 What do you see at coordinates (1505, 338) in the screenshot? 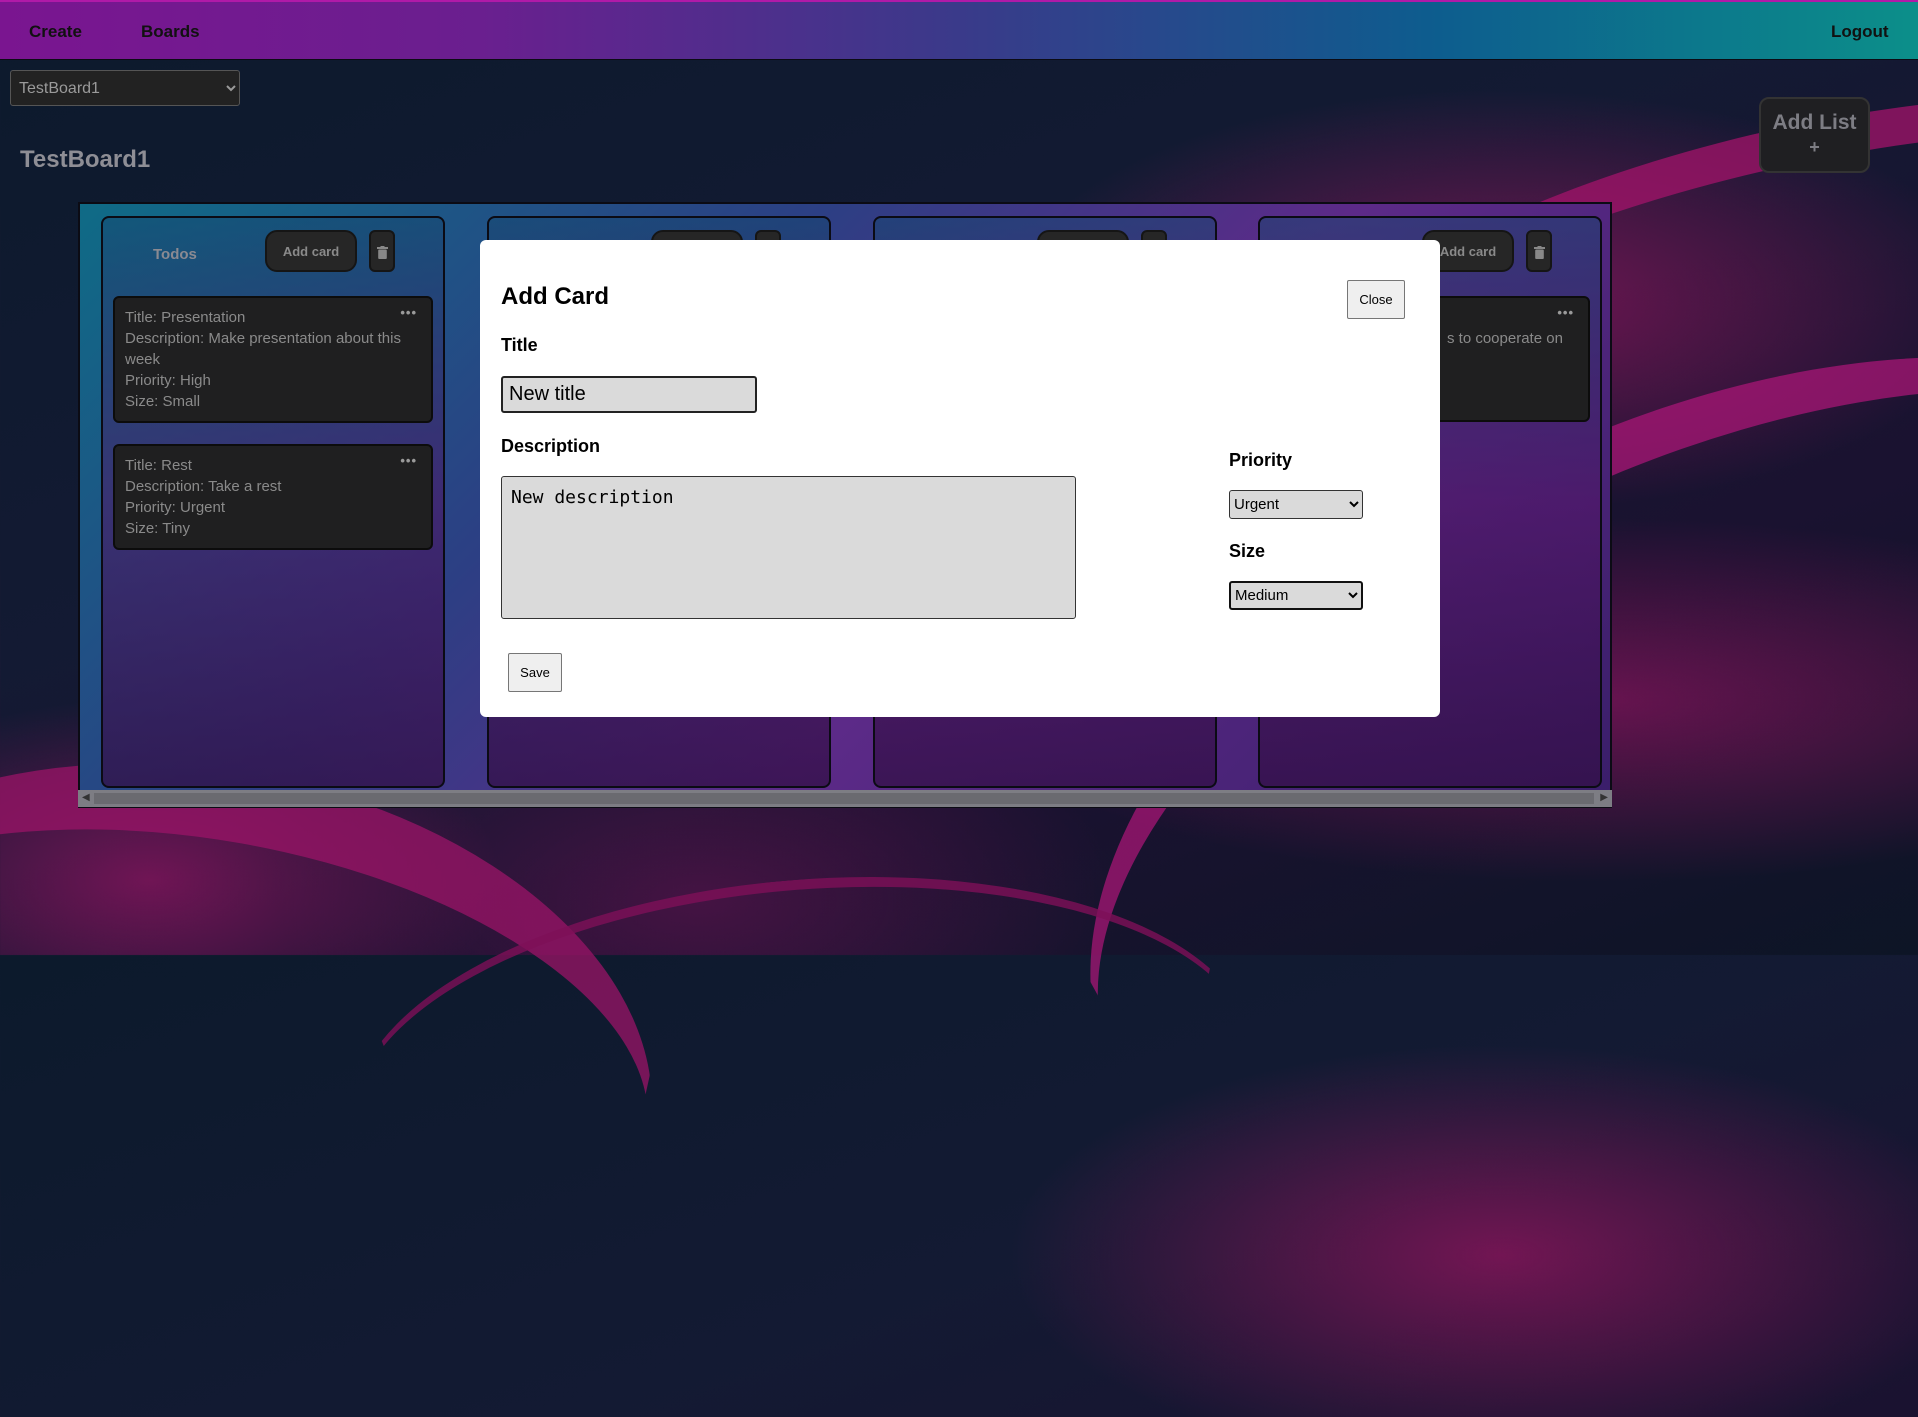
I see `card-description: s to cooperate on` at bounding box center [1505, 338].